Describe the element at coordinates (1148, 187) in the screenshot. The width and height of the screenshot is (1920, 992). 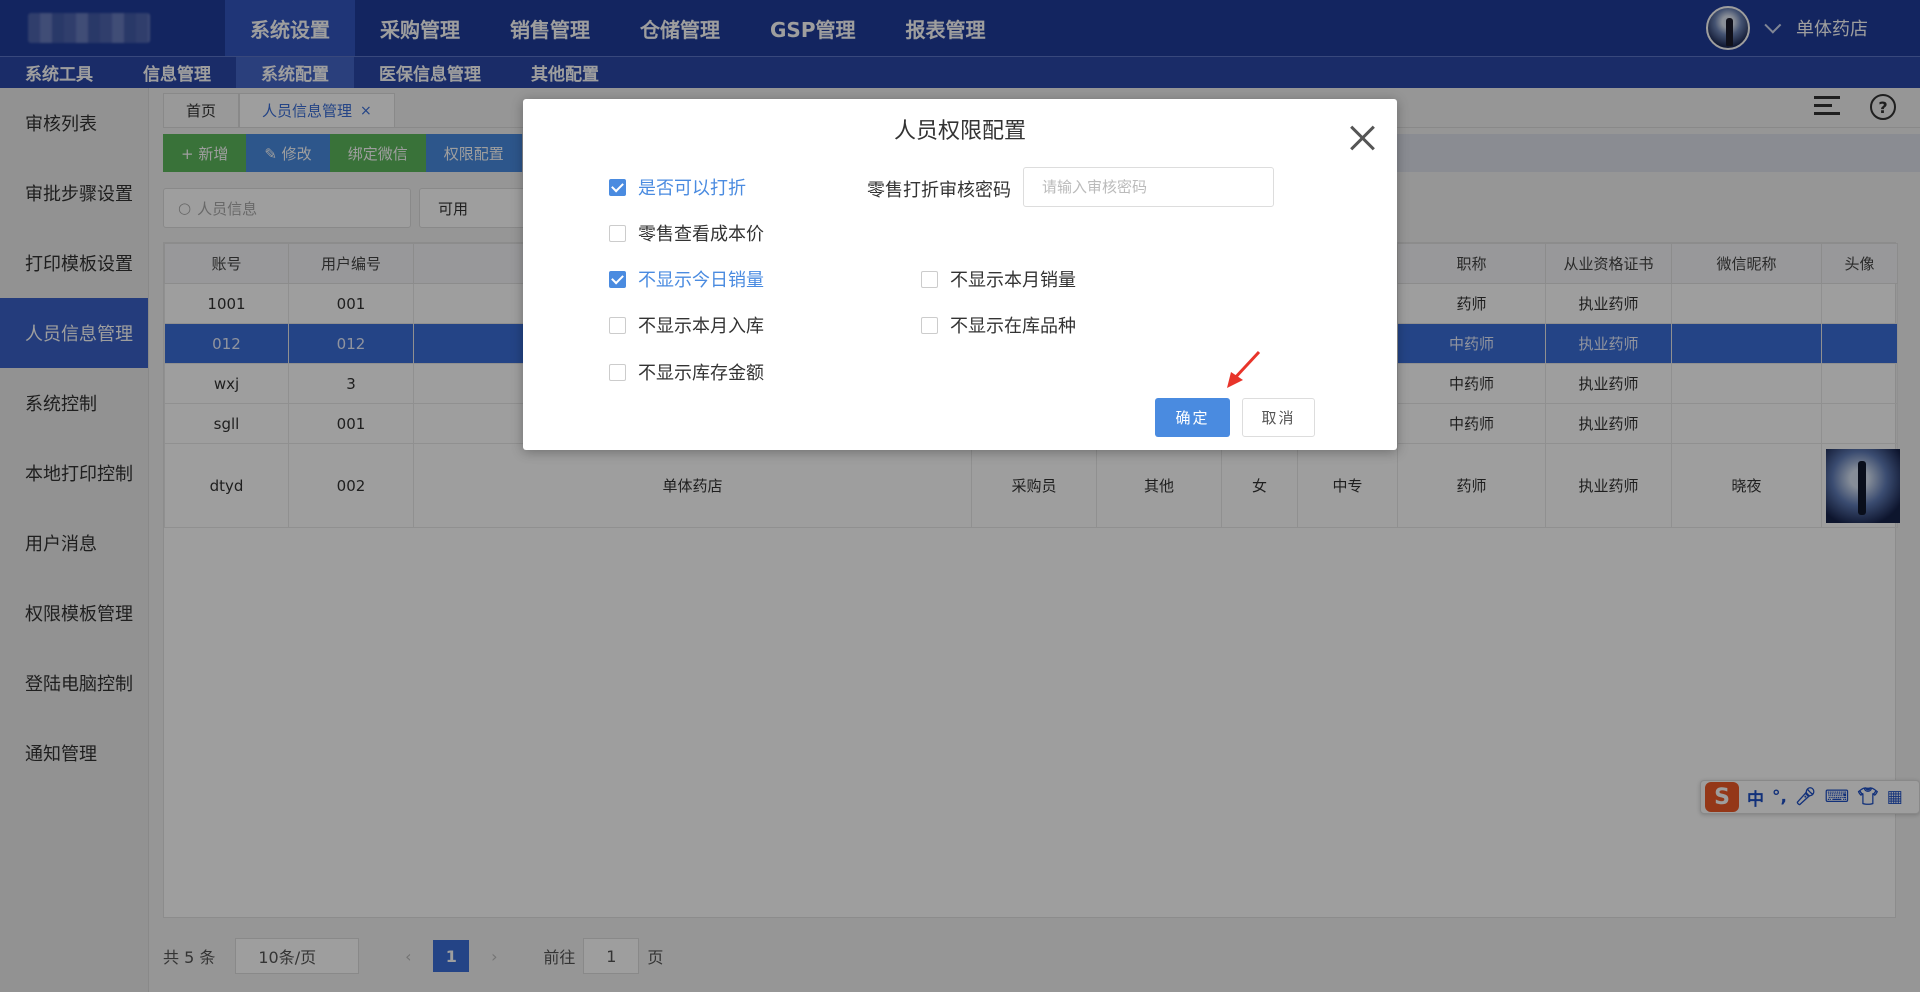
I see `discount-password-input` at that location.